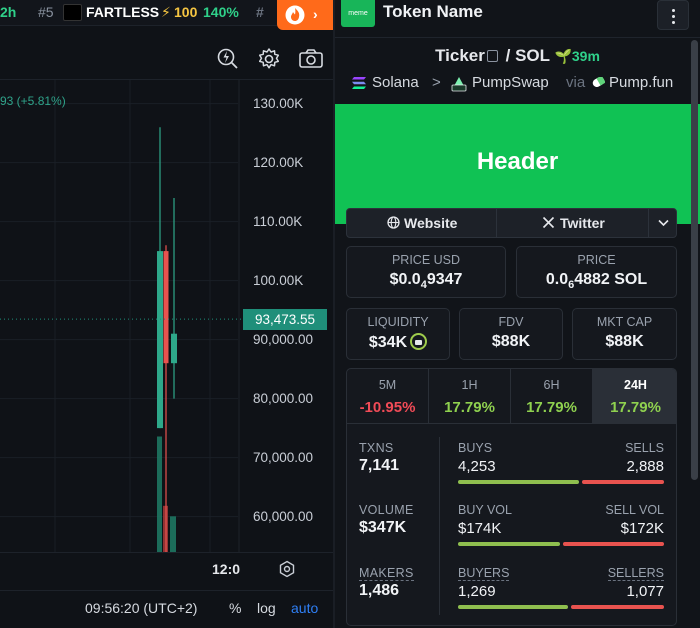 This screenshot has height=628, width=700. What do you see at coordinates (552, 396) in the screenshot?
I see `tab-6h: 6H 17.79%` at bounding box center [552, 396].